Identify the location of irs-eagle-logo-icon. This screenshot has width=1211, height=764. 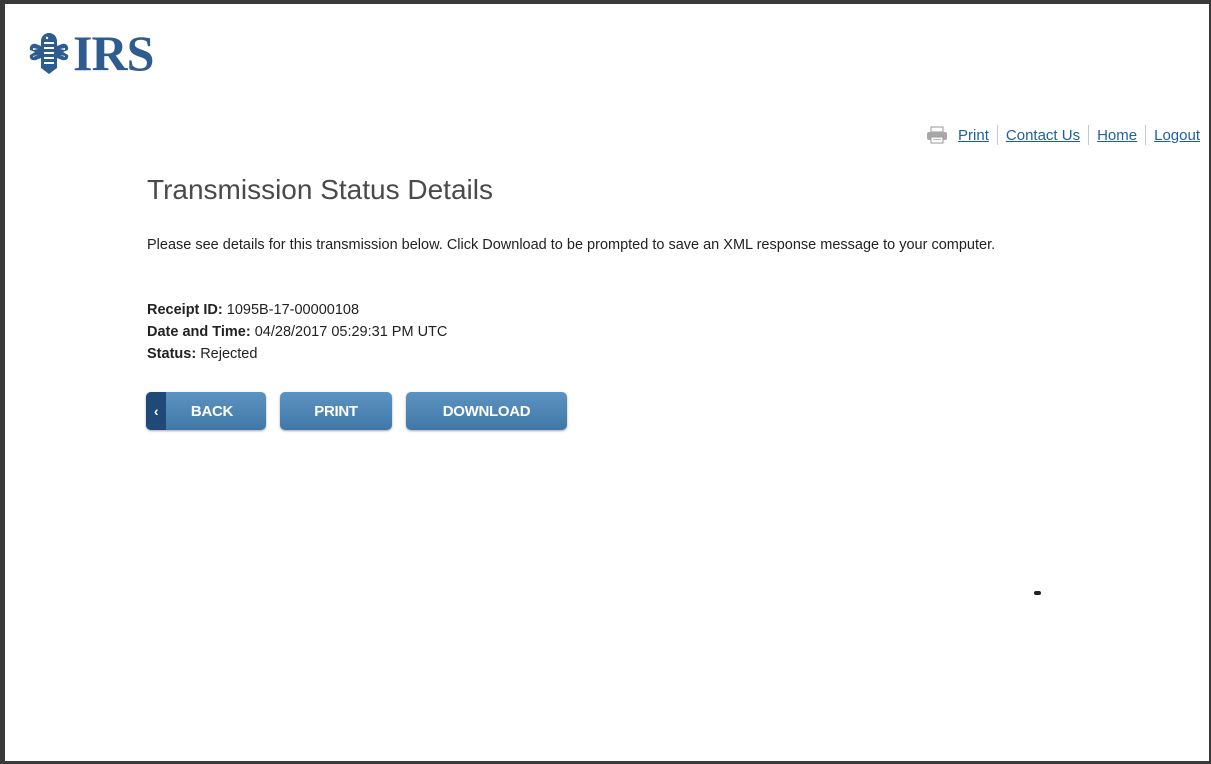
(49, 53).